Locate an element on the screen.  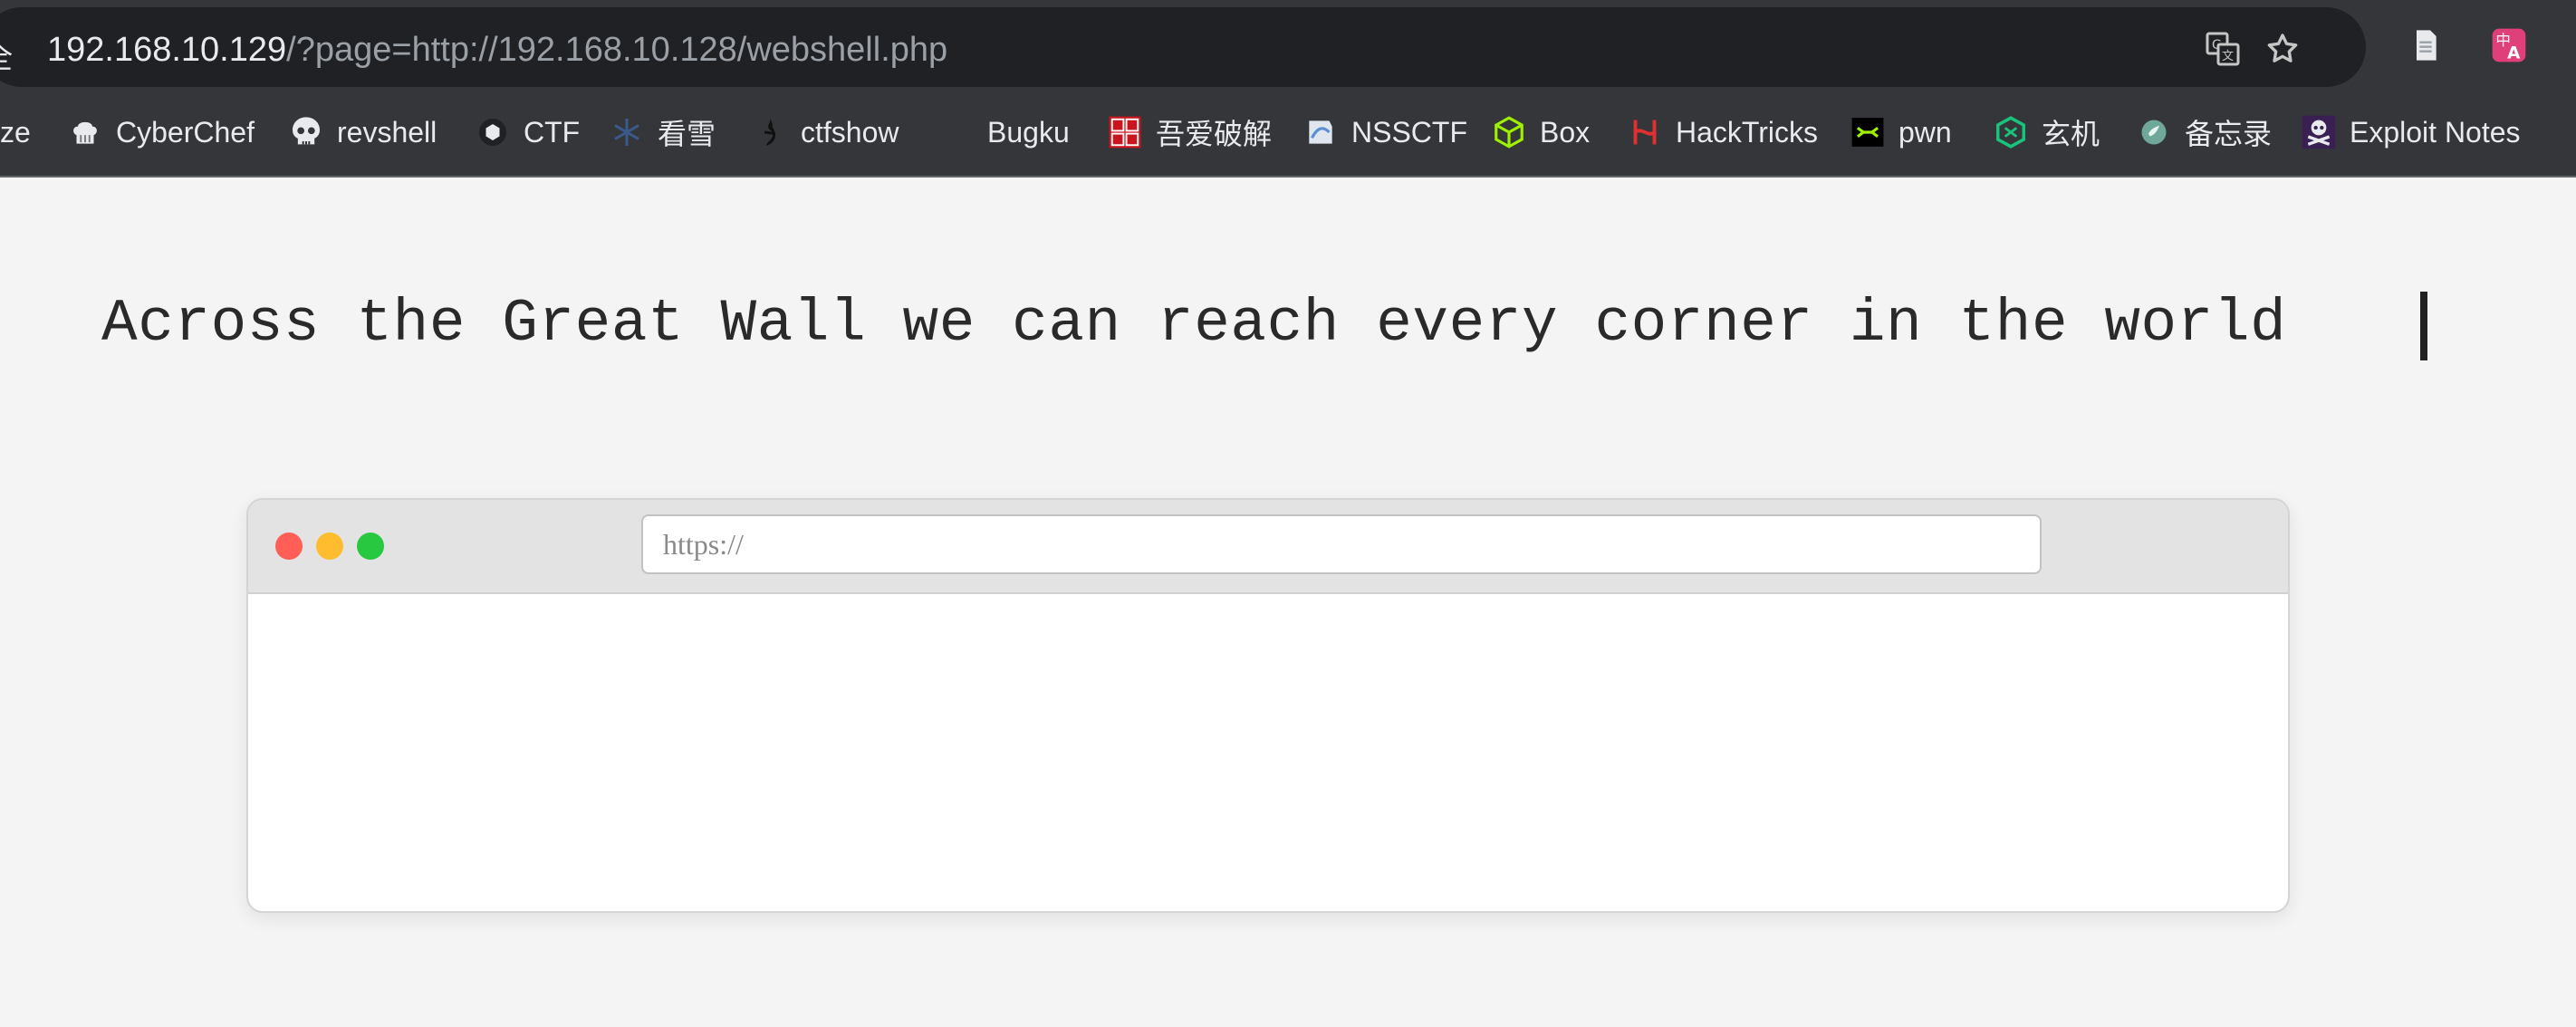
translate-icon: G 文 is located at coordinates (2223, 49).